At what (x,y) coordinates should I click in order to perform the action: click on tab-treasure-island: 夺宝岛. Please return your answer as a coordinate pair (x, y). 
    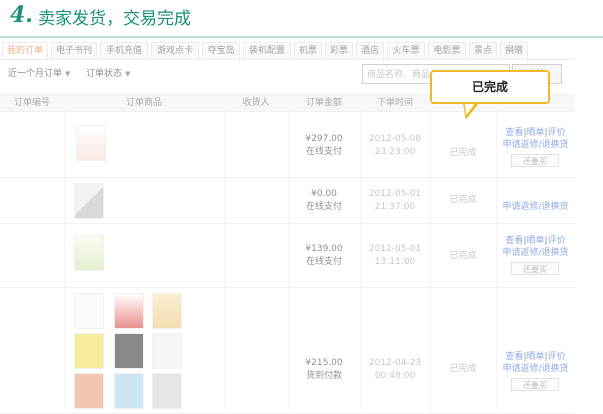
    Looking at the image, I should click on (221, 50).